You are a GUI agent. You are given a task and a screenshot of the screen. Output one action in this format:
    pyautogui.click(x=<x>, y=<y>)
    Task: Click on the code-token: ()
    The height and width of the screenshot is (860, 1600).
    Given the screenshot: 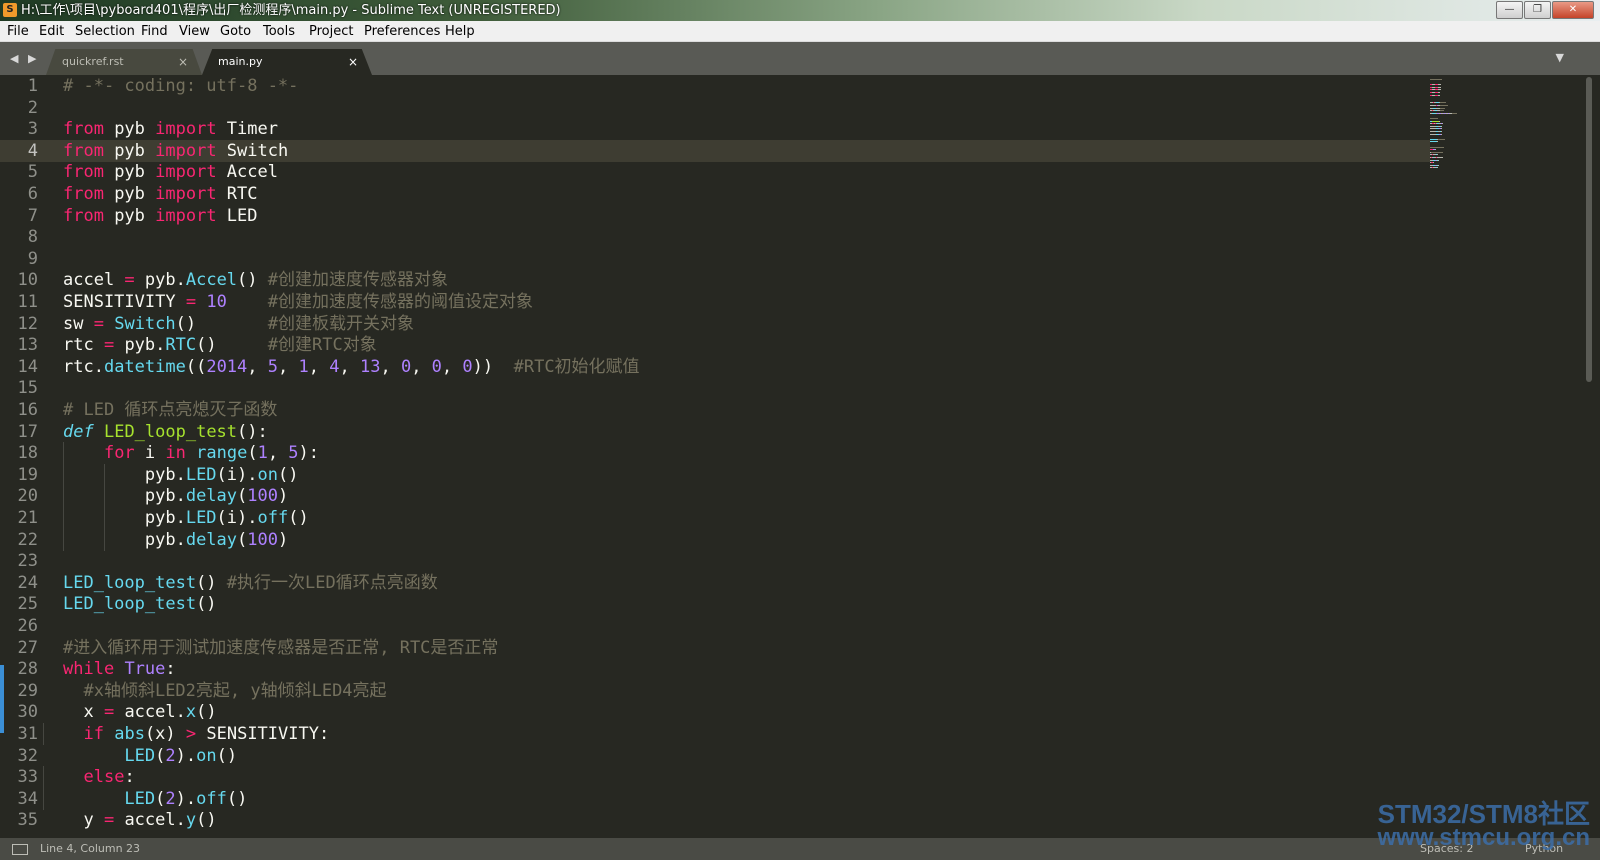 What is the action you would take?
    pyautogui.click(x=227, y=755)
    